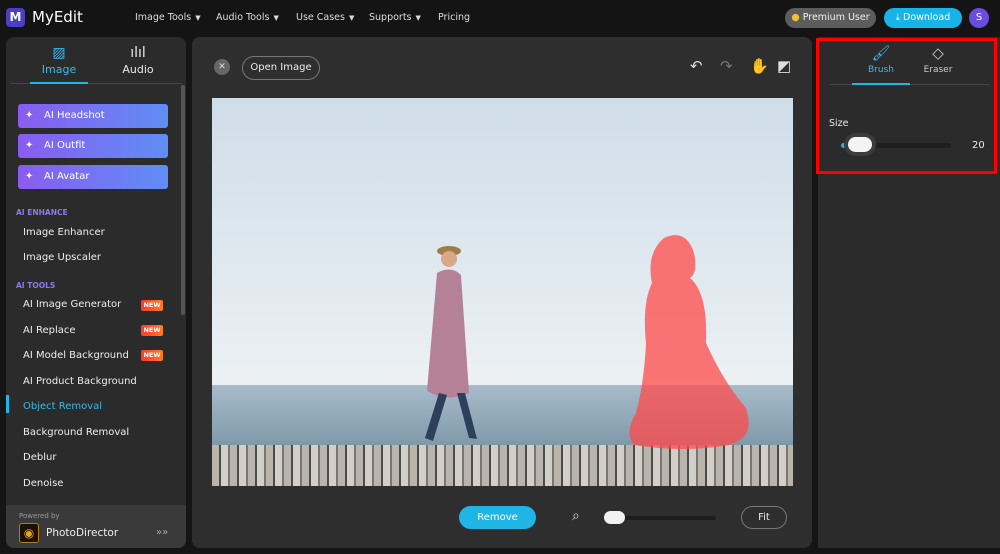 The height and width of the screenshot is (554, 1000). I want to click on fit-button: Fit, so click(764, 517).